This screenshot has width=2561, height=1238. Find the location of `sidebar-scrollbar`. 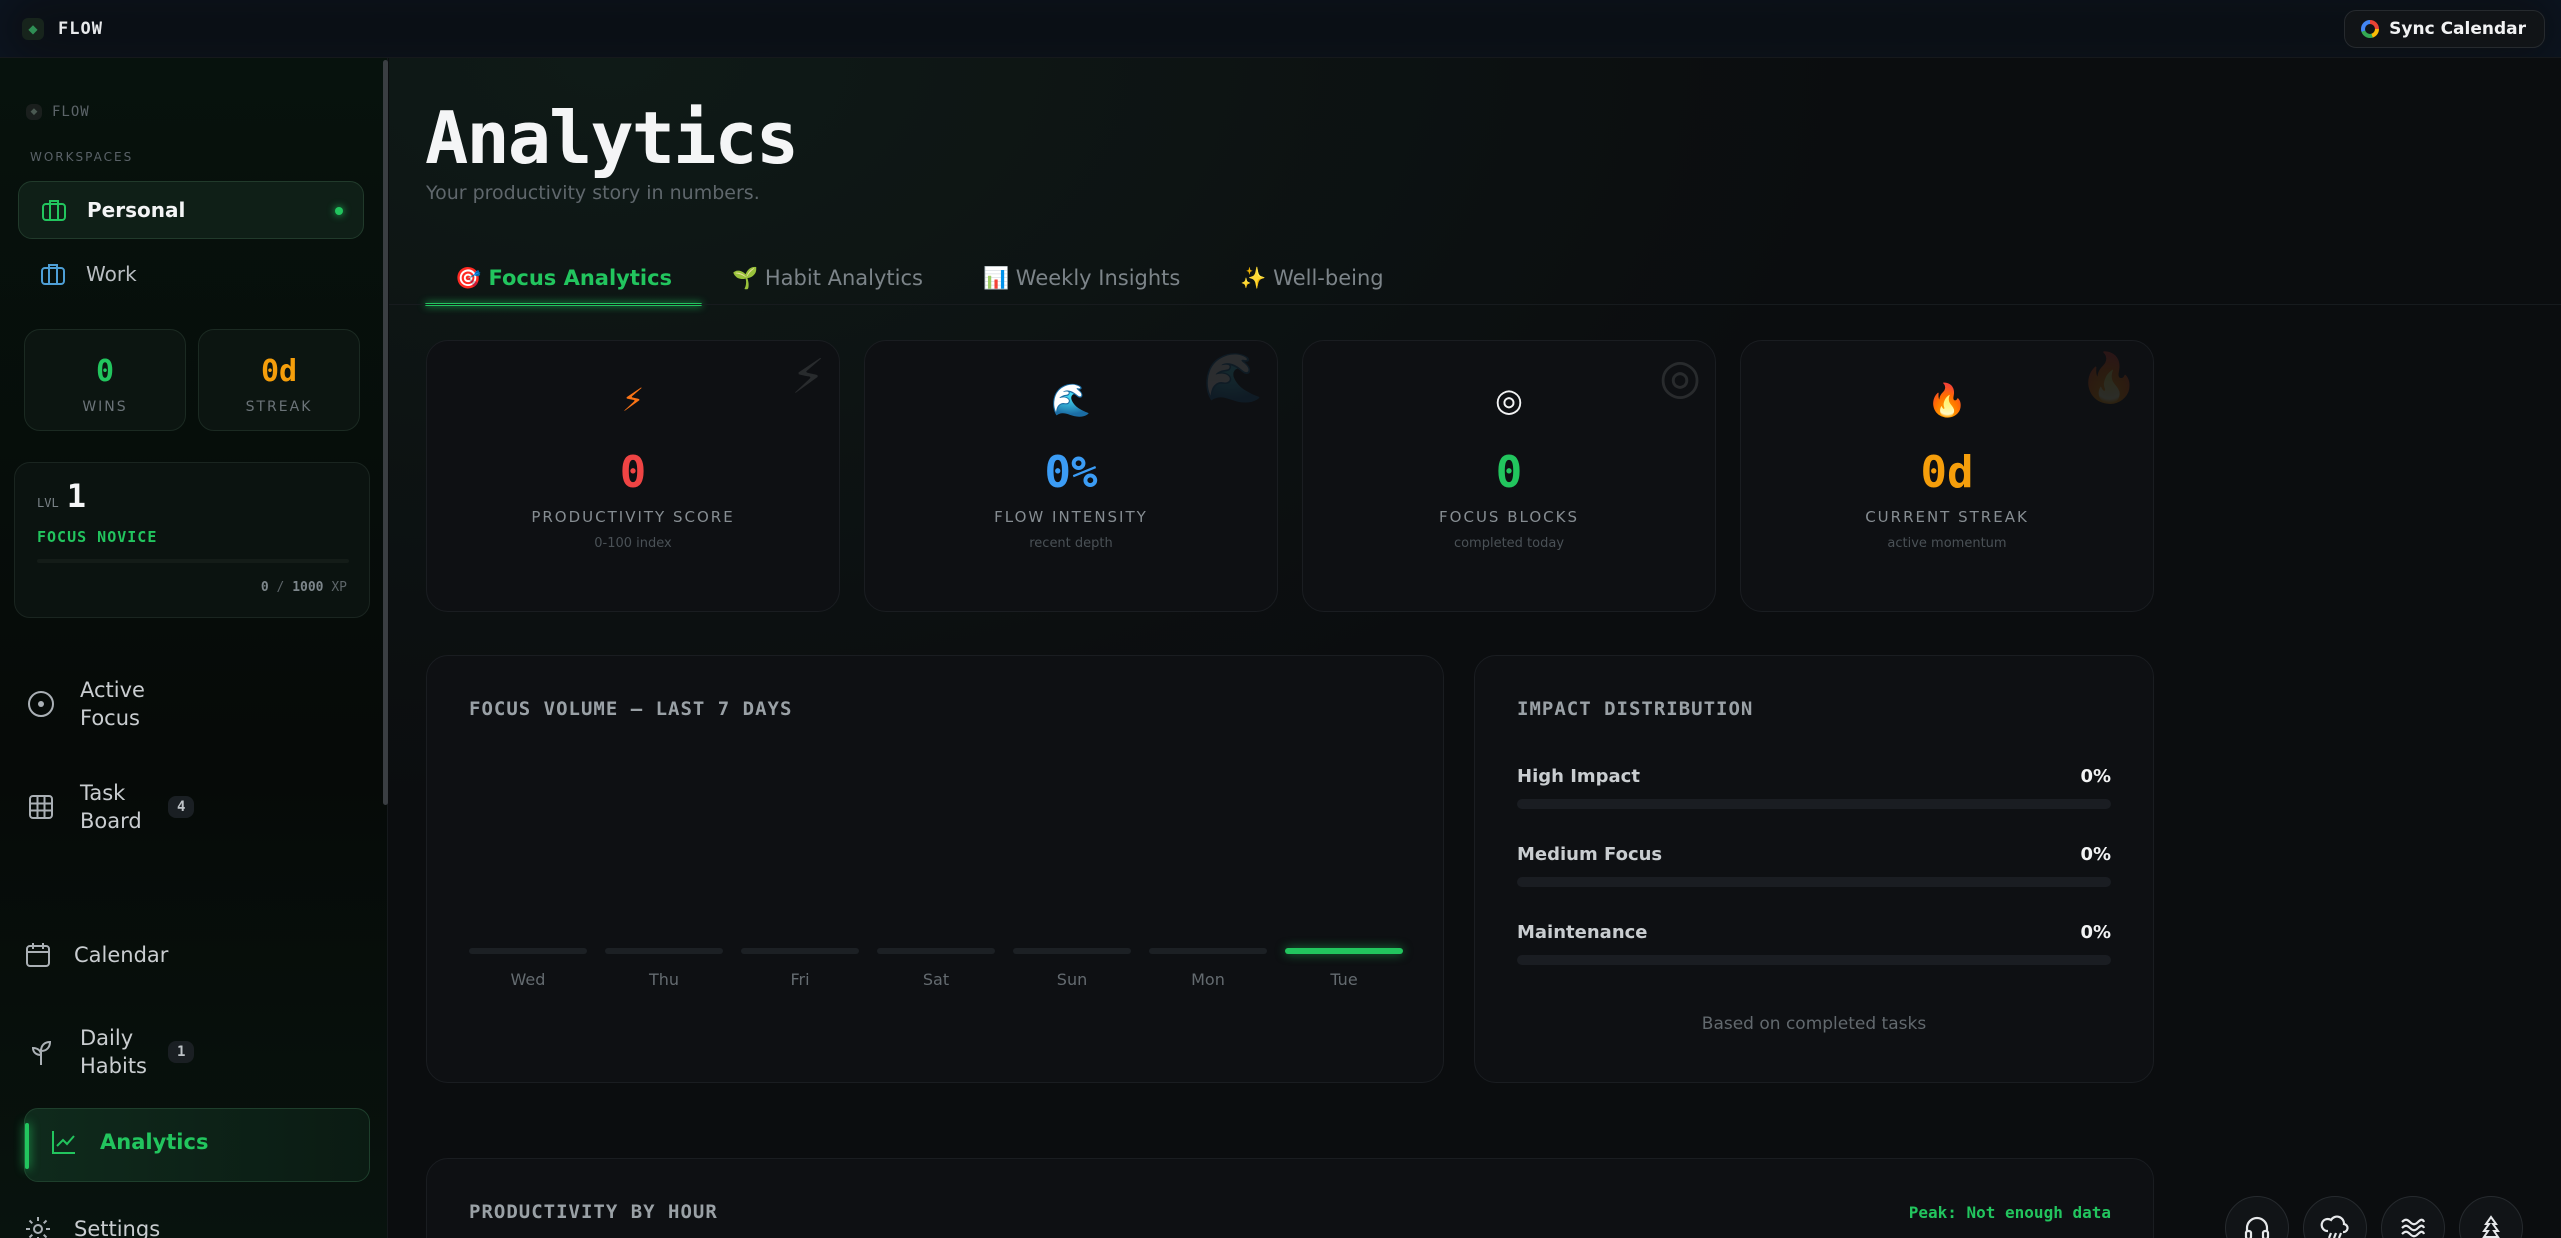

sidebar-scrollbar is located at coordinates (385, 432).